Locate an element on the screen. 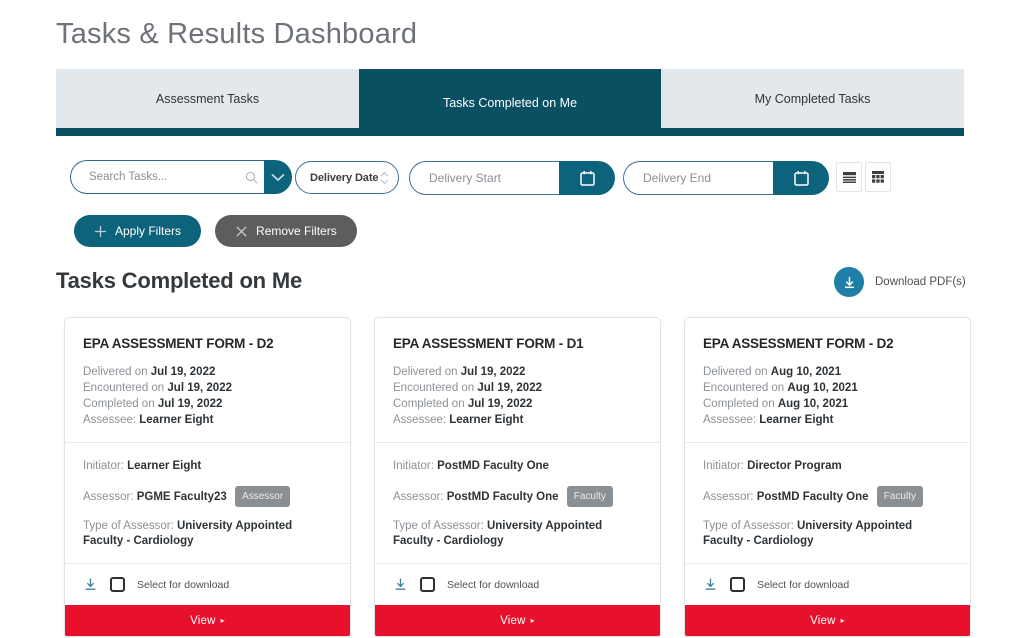 The height and width of the screenshot is (638, 1024). tab-label: My Completed Tasks is located at coordinates (812, 98).